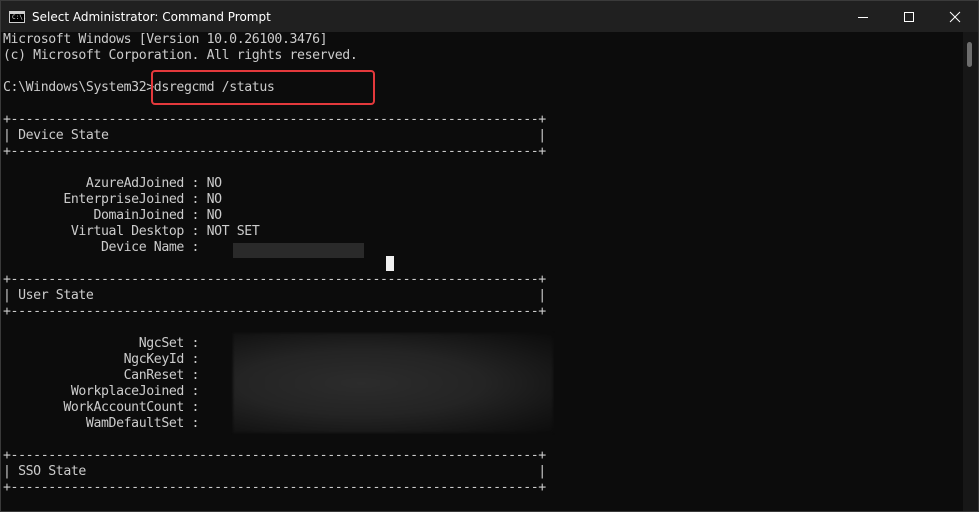 The height and width of the screenshot is (512, 979). I want to click on prompt-path: C:\Windows\System32>, so click(78, 87).